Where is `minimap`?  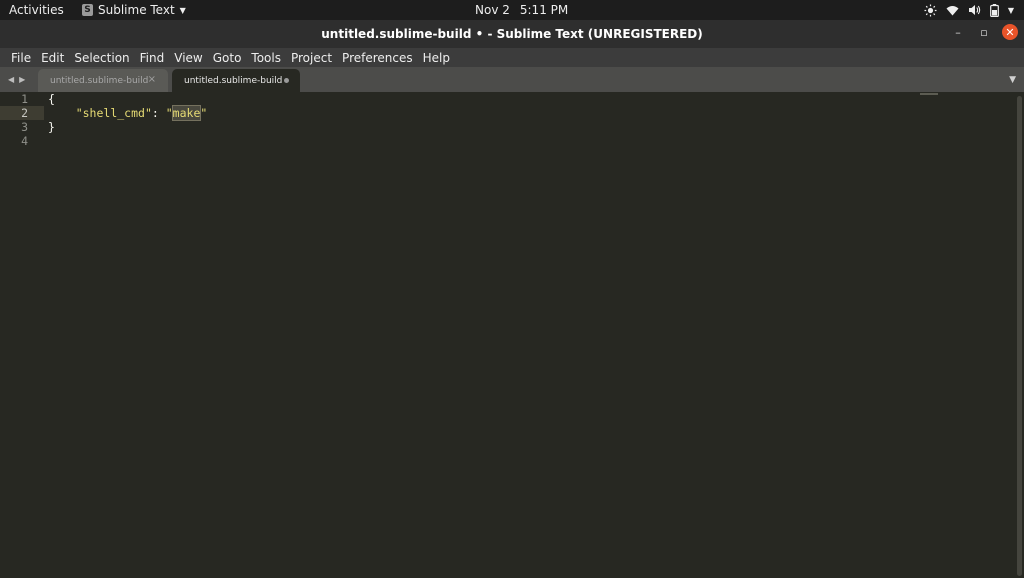 minimap is located at coordinates (929, 94).